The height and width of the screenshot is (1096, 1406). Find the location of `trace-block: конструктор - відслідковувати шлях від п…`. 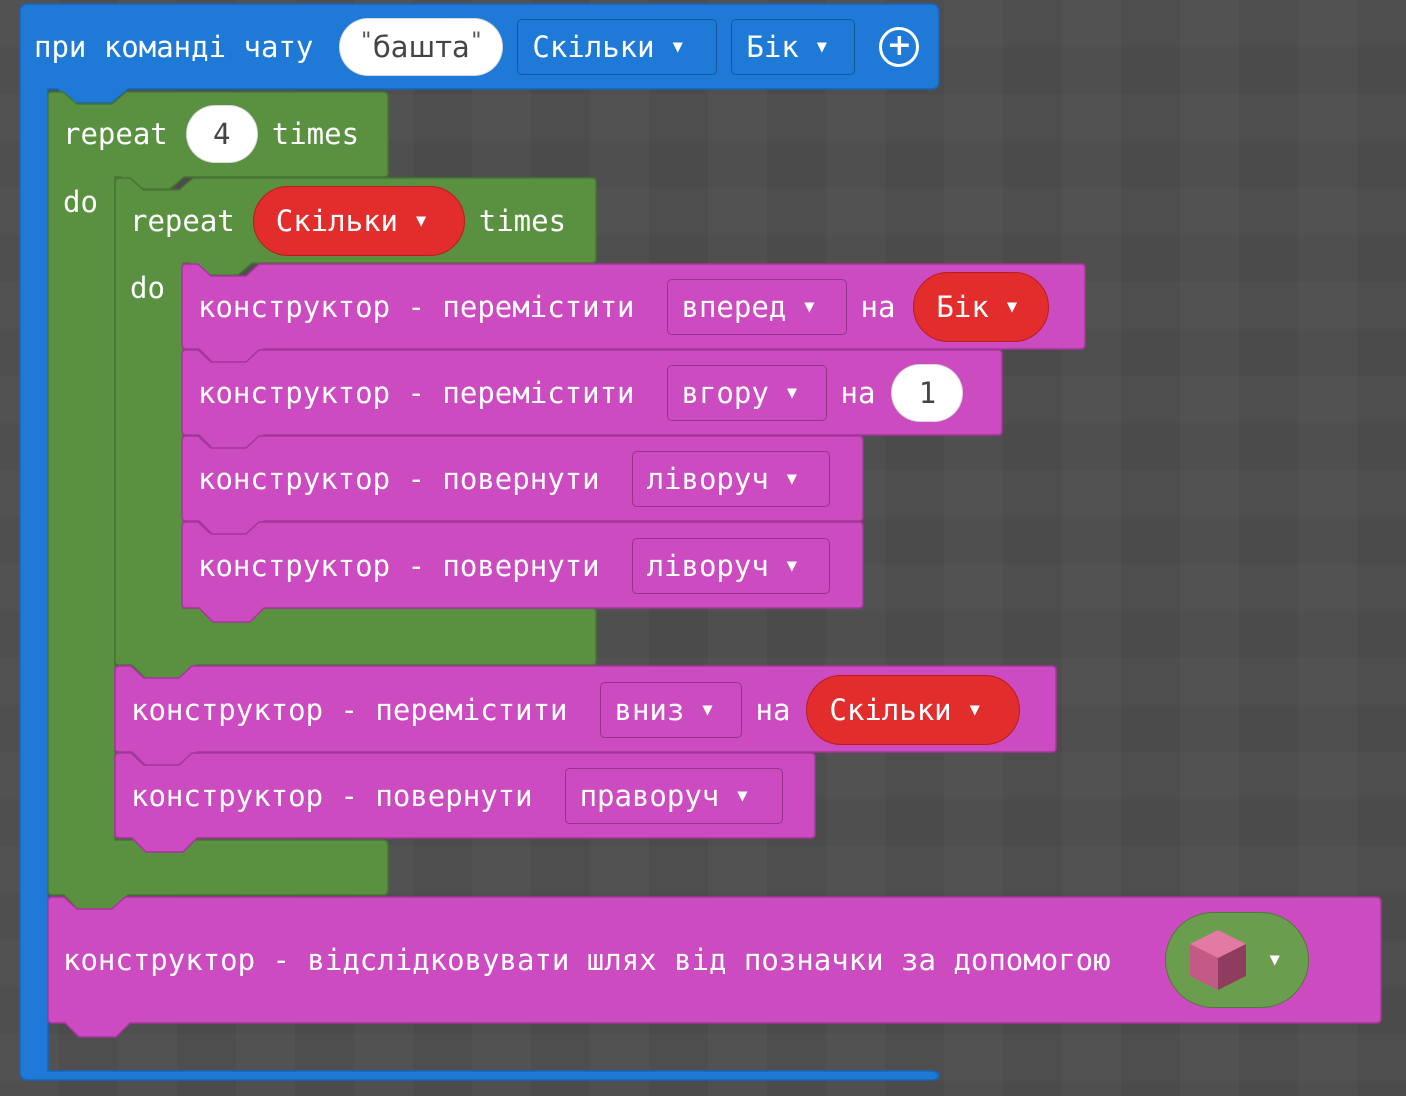

trace-block: конструктор - відслідковувати шлях від п… is located at coordinates (686, 960).